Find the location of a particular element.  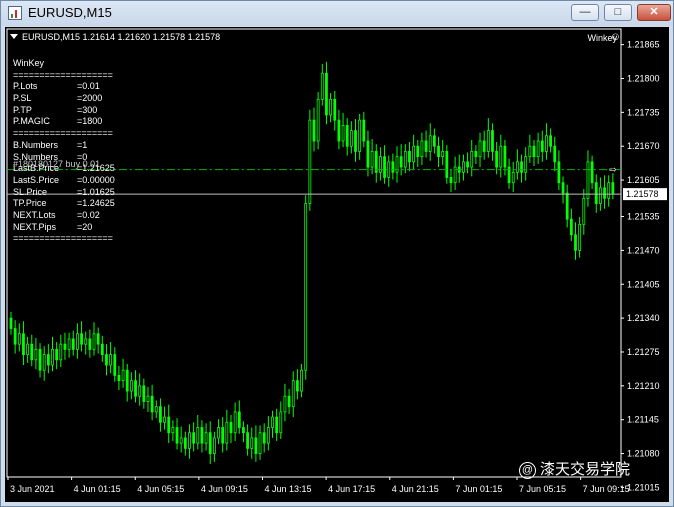

minimize-button: — is located at coordinates (585, 12).